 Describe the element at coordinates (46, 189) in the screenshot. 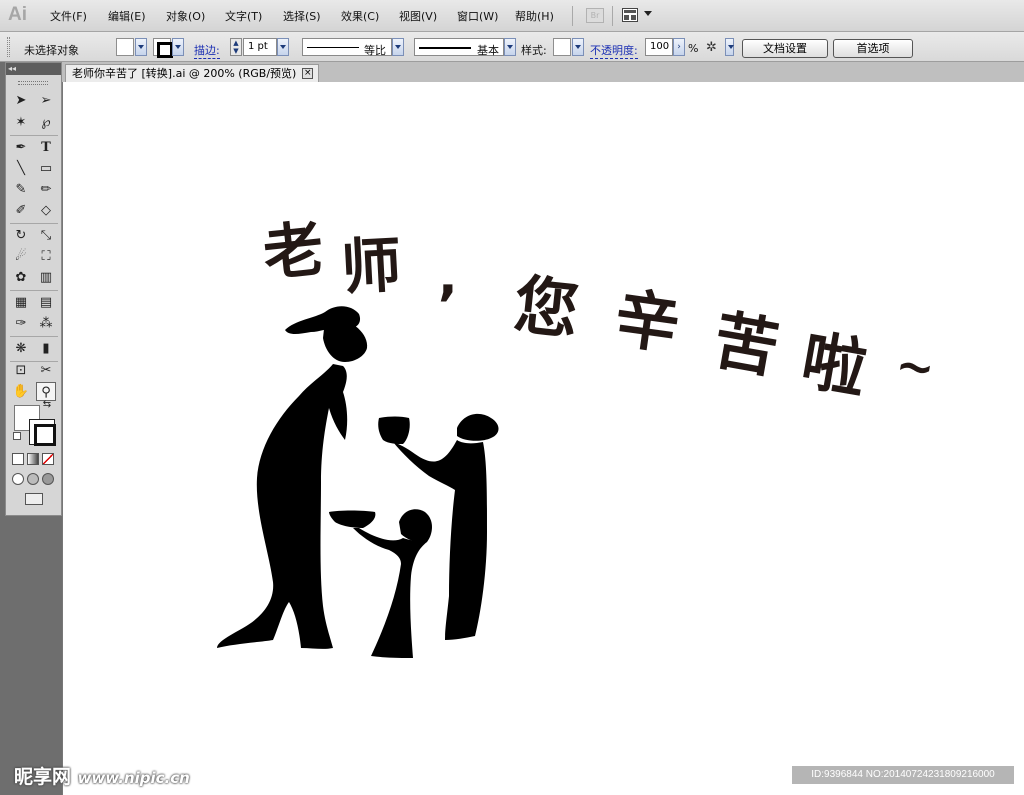

I see `pencil-tool-icon: ✏` at that location.